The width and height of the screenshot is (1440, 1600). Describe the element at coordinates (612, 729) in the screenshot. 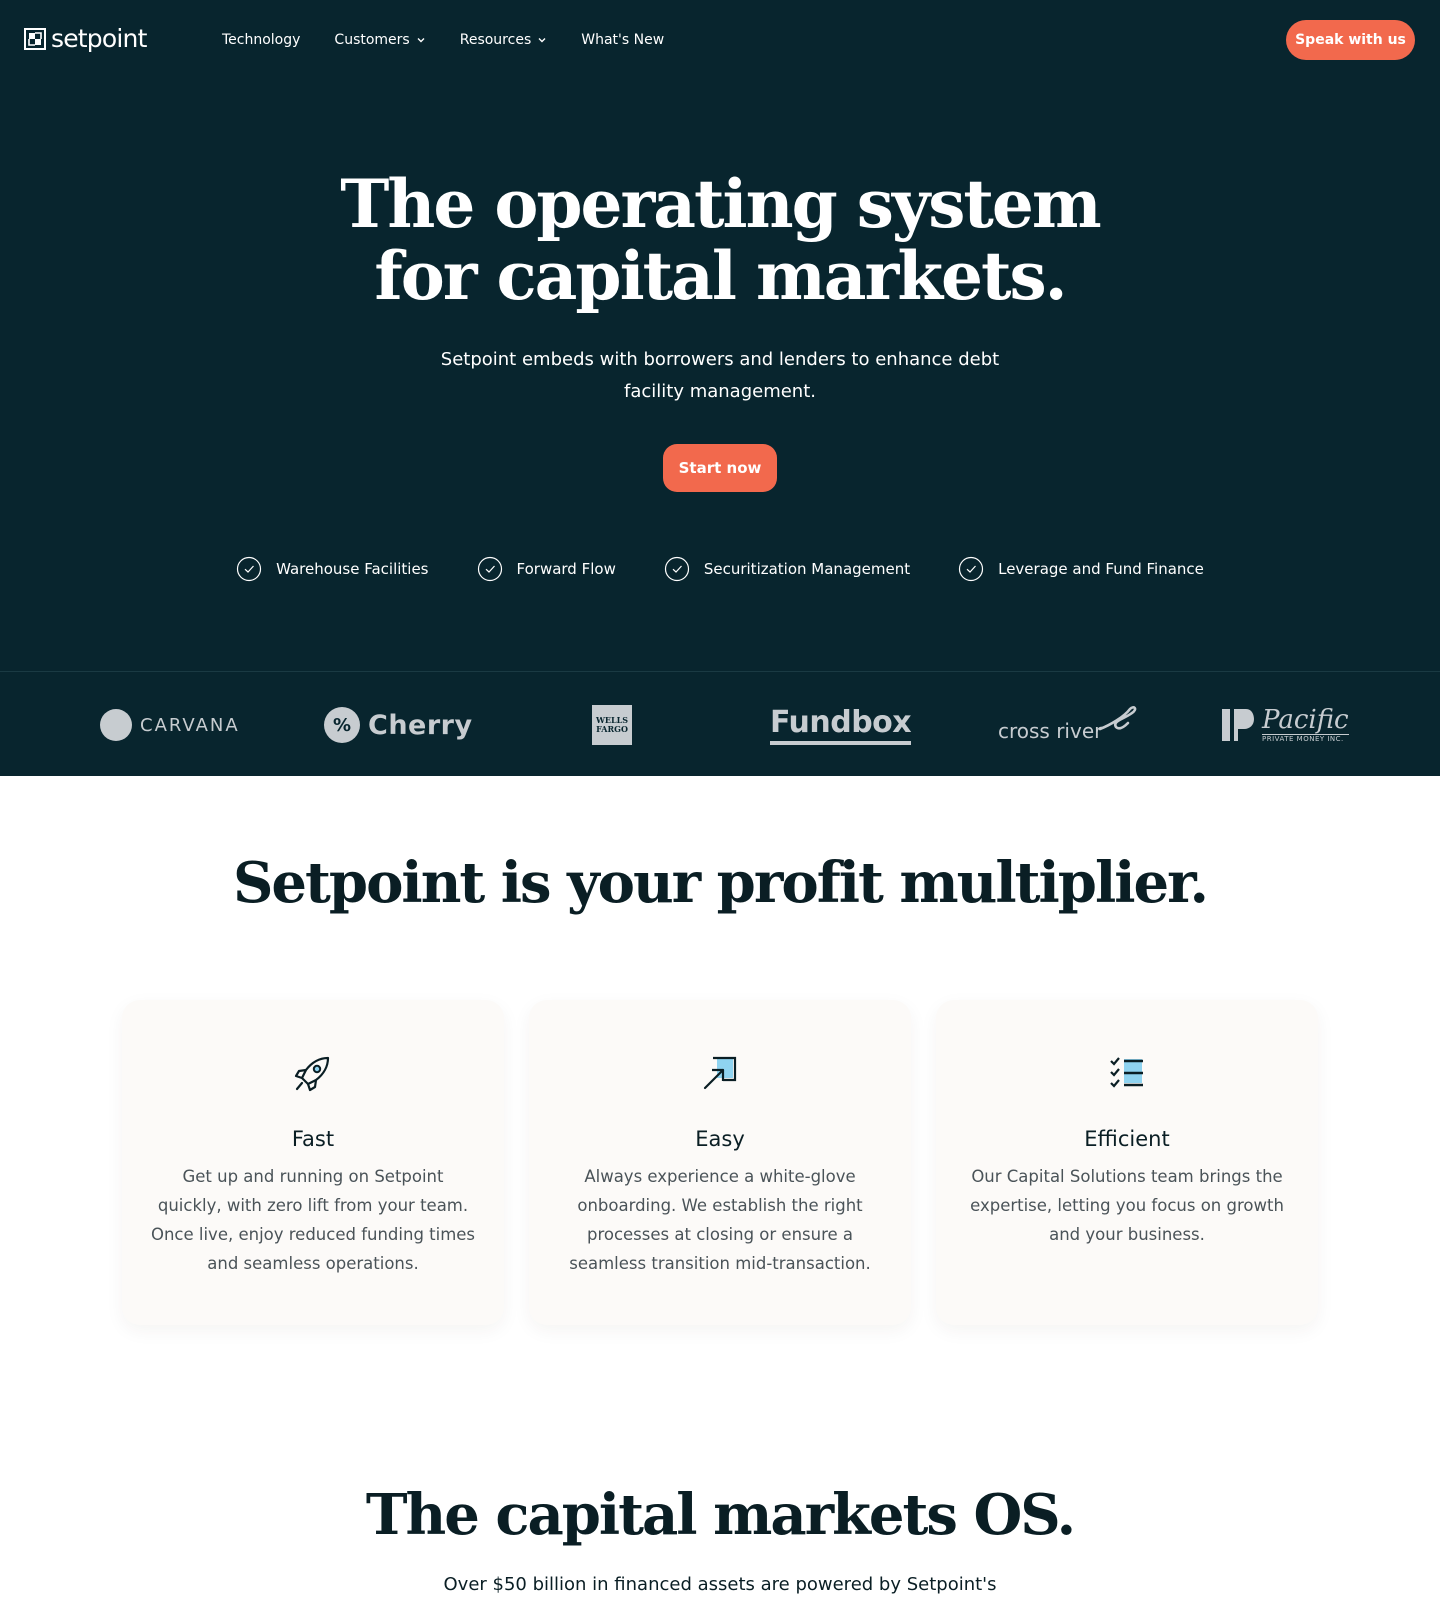

I see `wells-fargo-line: FARGO` at that location.